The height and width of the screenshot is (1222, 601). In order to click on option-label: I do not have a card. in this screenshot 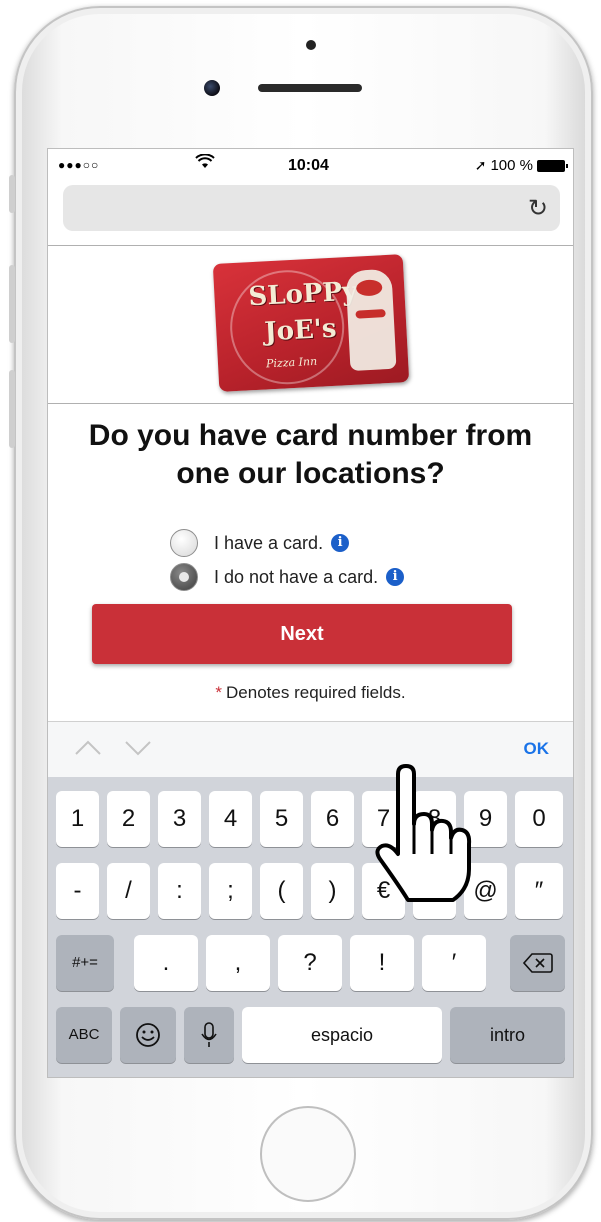, I will do `click(296, 576)`.